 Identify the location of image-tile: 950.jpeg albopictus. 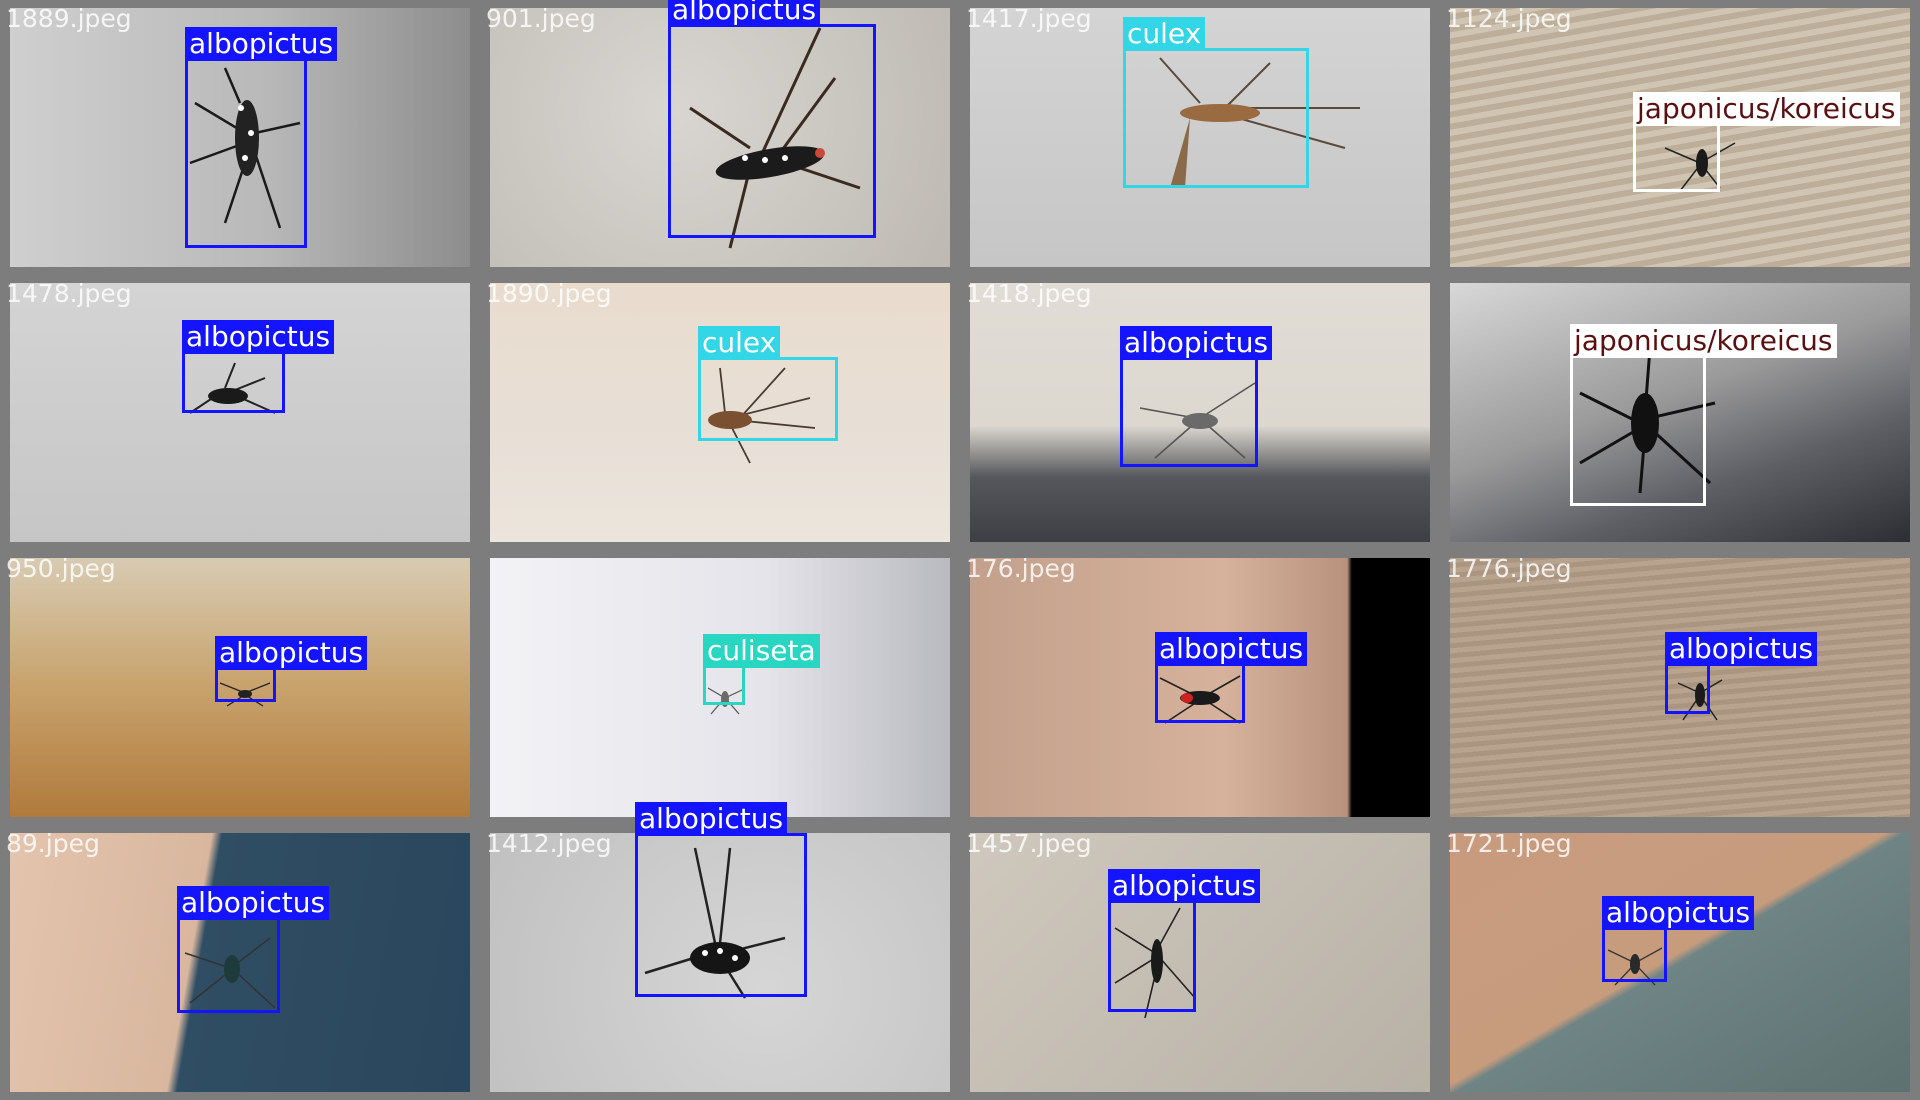
(240, 687).